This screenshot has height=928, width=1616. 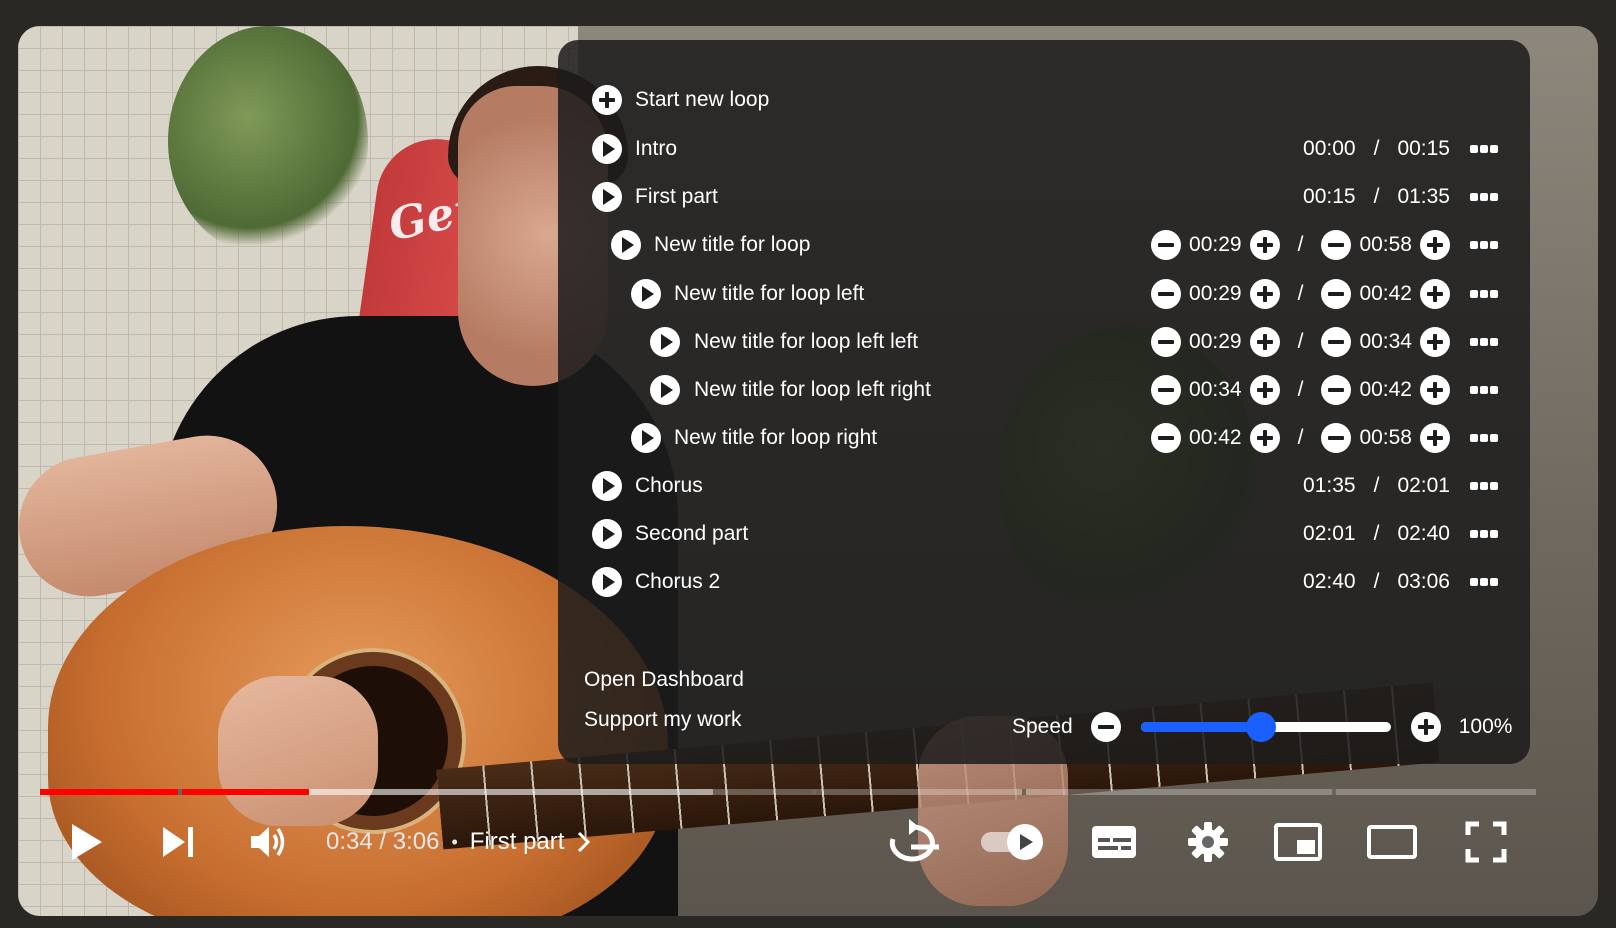 What do you see at coordinates (1215, 437) in the screenshot?
I see `loop-start-time: 00:42` at bounding box center [1215, 437].